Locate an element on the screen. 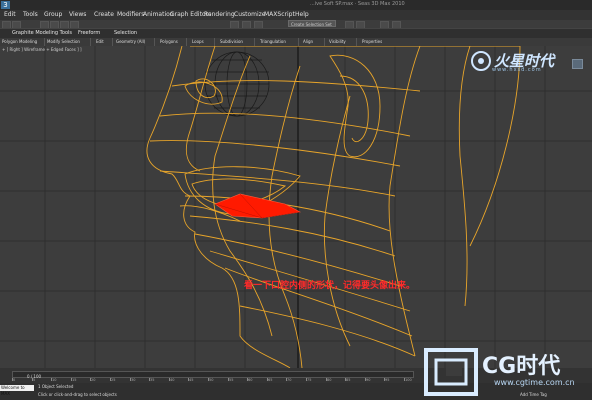 Image resolution: width=592 pixels, height=400 pixels. ruler-tick-label: 65 is located at coordinates (270, 380).